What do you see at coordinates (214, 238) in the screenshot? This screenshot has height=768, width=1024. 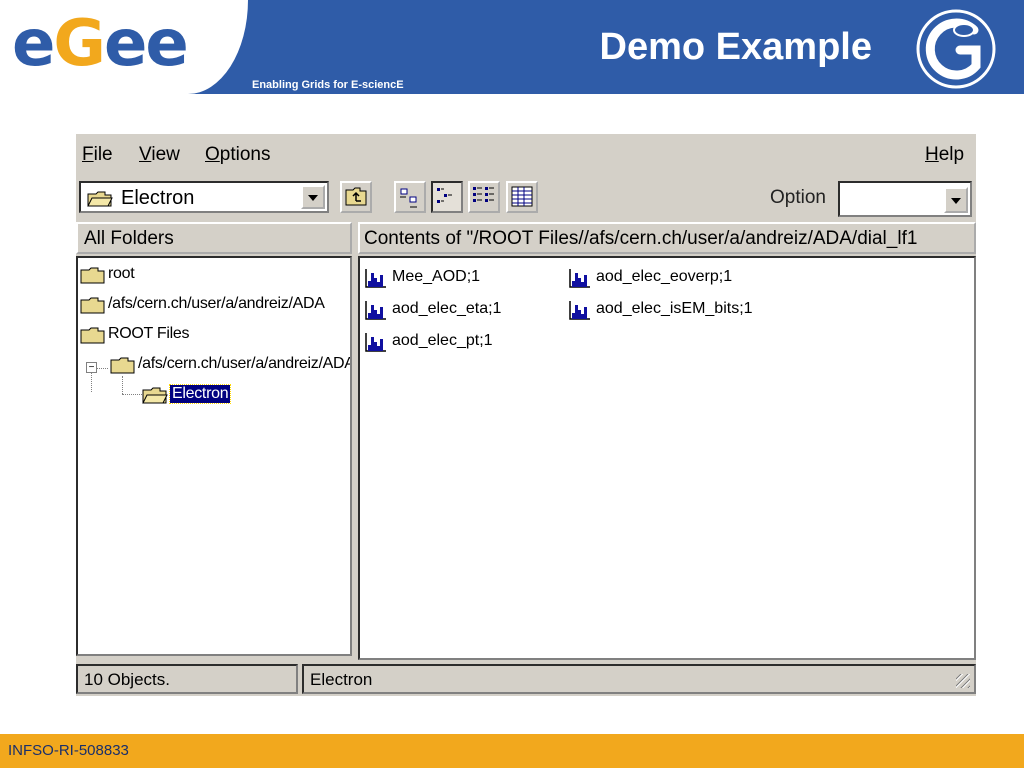 I see `all-folders-header: All Folders` at bounding box center [214, 238].